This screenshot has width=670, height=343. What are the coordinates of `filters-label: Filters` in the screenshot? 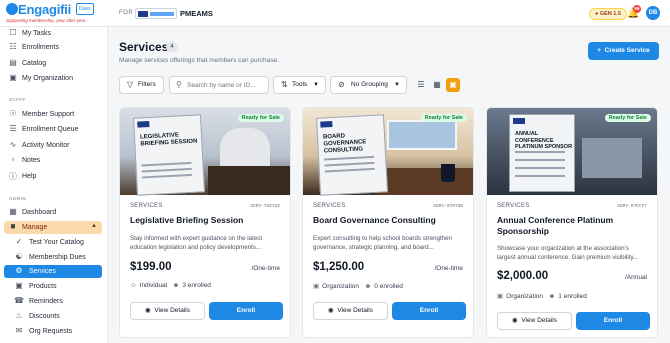 It's located at (147, 84).